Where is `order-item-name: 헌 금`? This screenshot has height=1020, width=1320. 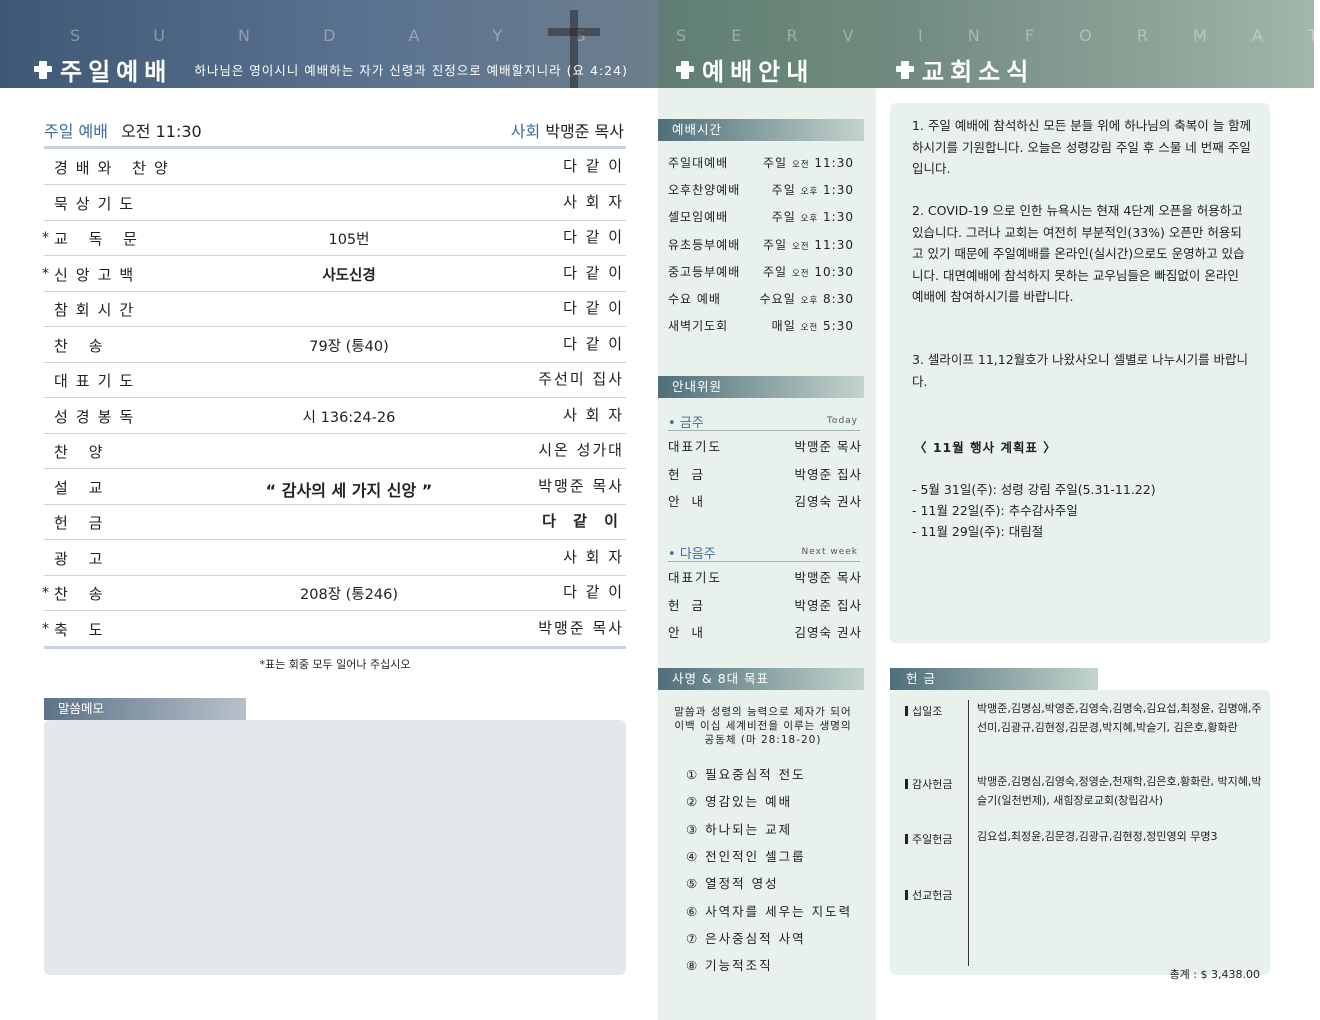 order-item-name: 헌 금 is located at coordinates (82, 523).